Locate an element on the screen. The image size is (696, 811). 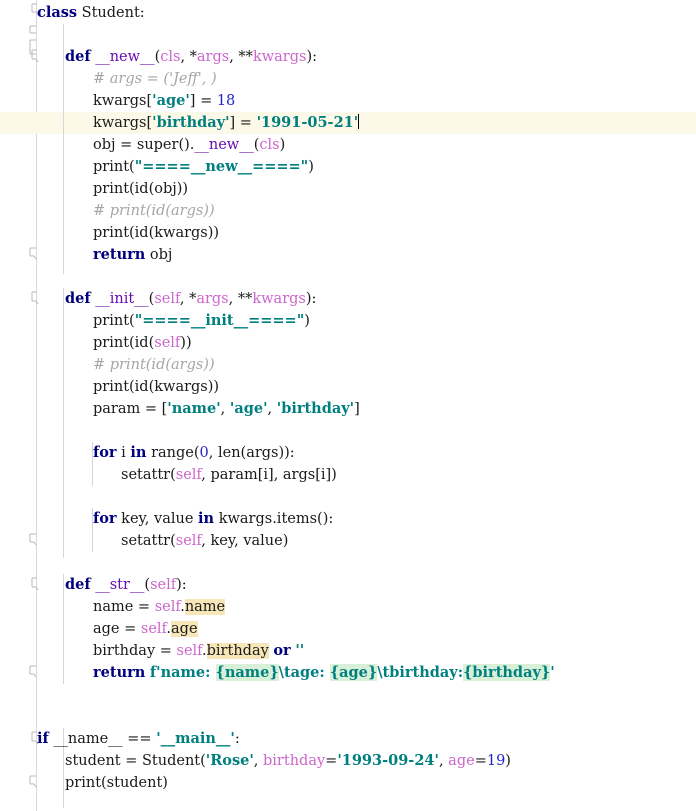
code-line: name = self.name is located at coordinates (348, 607).